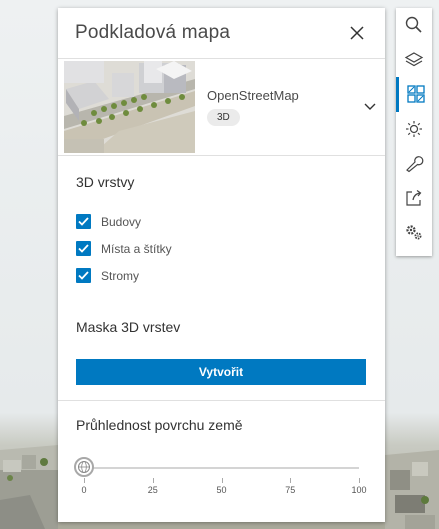 This screenshot has width=439, height=529. I want to click on share-icon, so click(414, 197).